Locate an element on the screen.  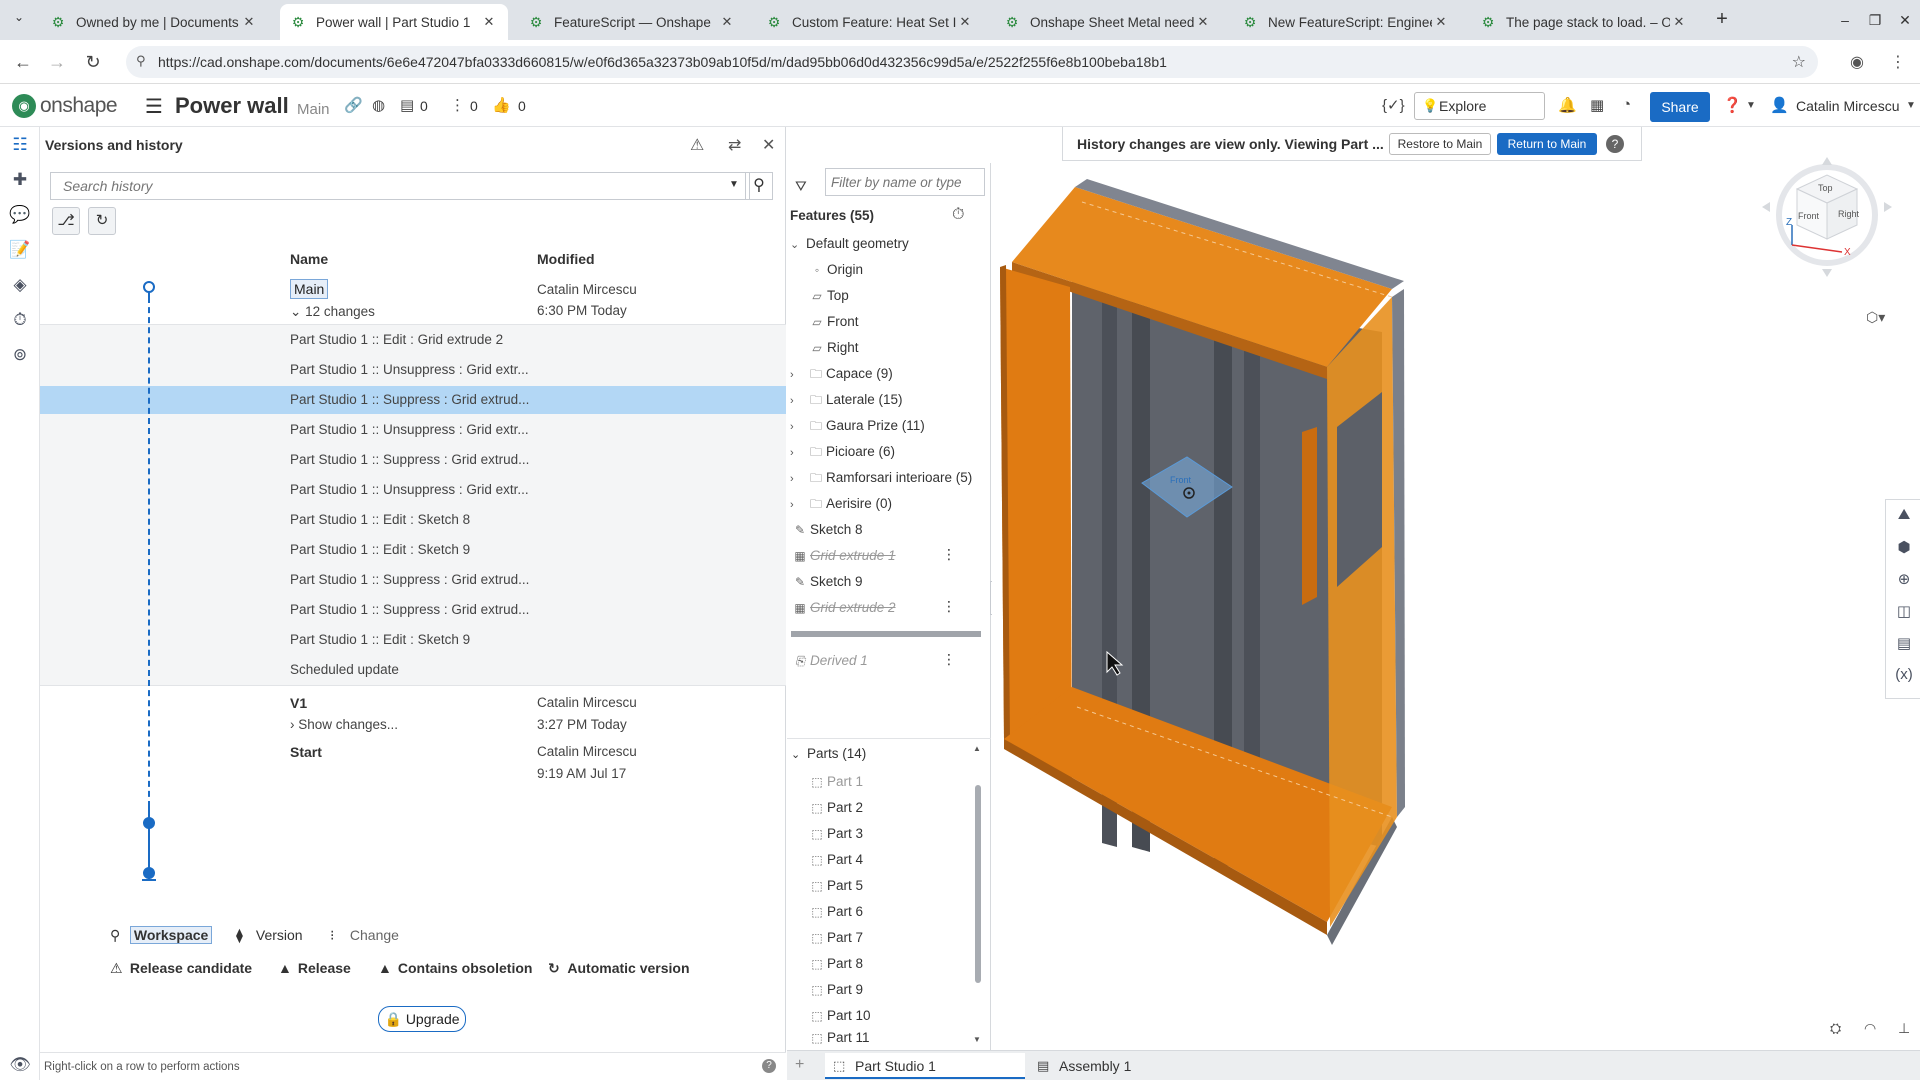
browser-tab: ⚙ Onshape Sheet Metal needs ✕ is located at coordinates (1108, 22).